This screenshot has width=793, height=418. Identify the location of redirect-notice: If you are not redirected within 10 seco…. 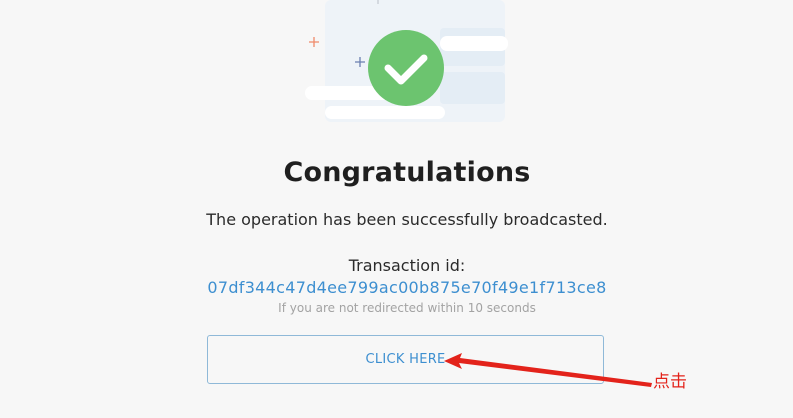
(407, 308).